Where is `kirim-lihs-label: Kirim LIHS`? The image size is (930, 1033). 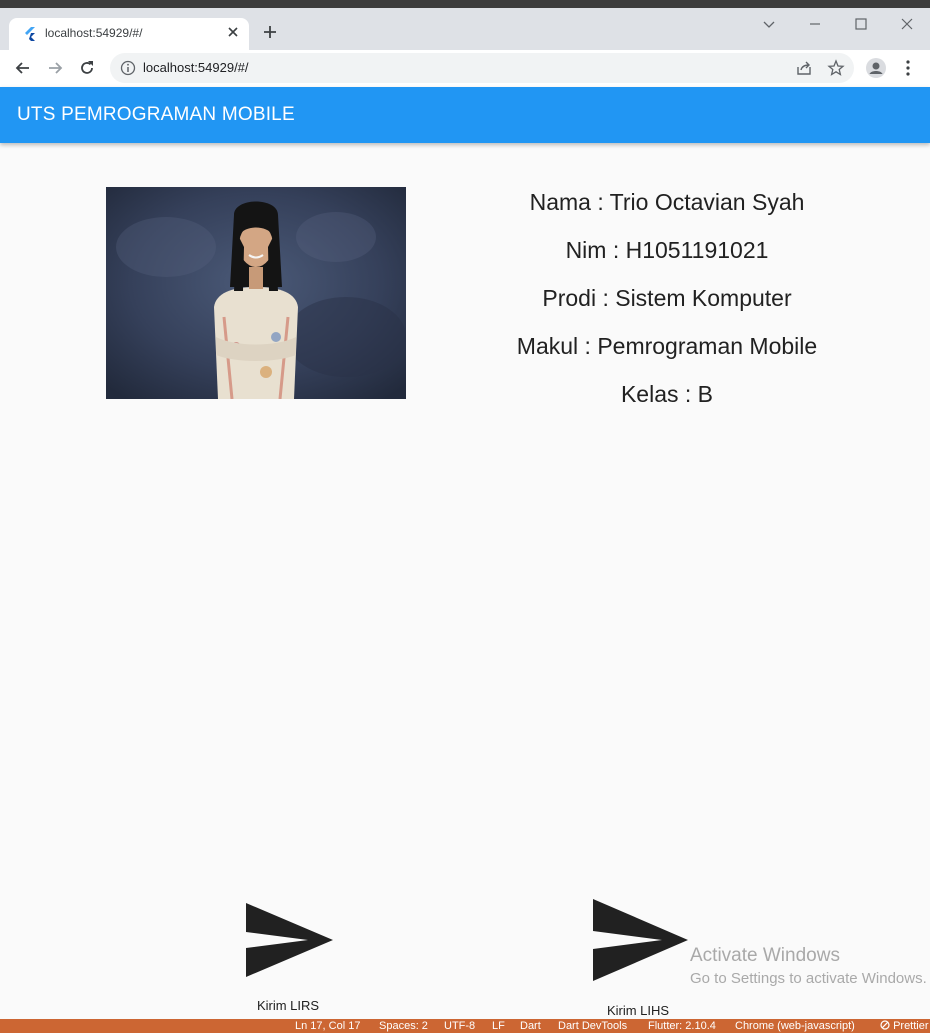
kirim-lihs-label: Kirim LIHS is located at coordinates (638, 1010).